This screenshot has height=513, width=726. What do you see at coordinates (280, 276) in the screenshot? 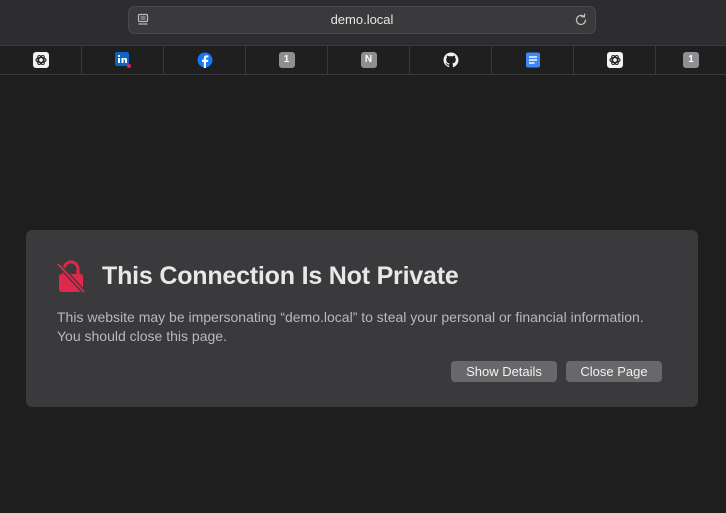
I see `warning-title: This Connection Is Not Private` at bounding box center [280, 276].